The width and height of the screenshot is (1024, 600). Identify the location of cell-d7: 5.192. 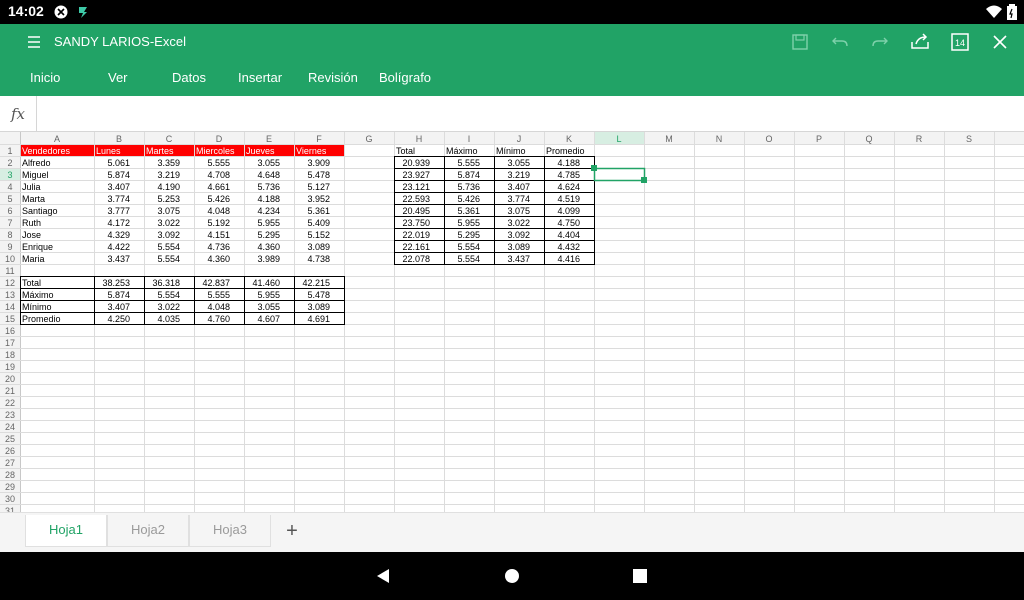
(218, 223).